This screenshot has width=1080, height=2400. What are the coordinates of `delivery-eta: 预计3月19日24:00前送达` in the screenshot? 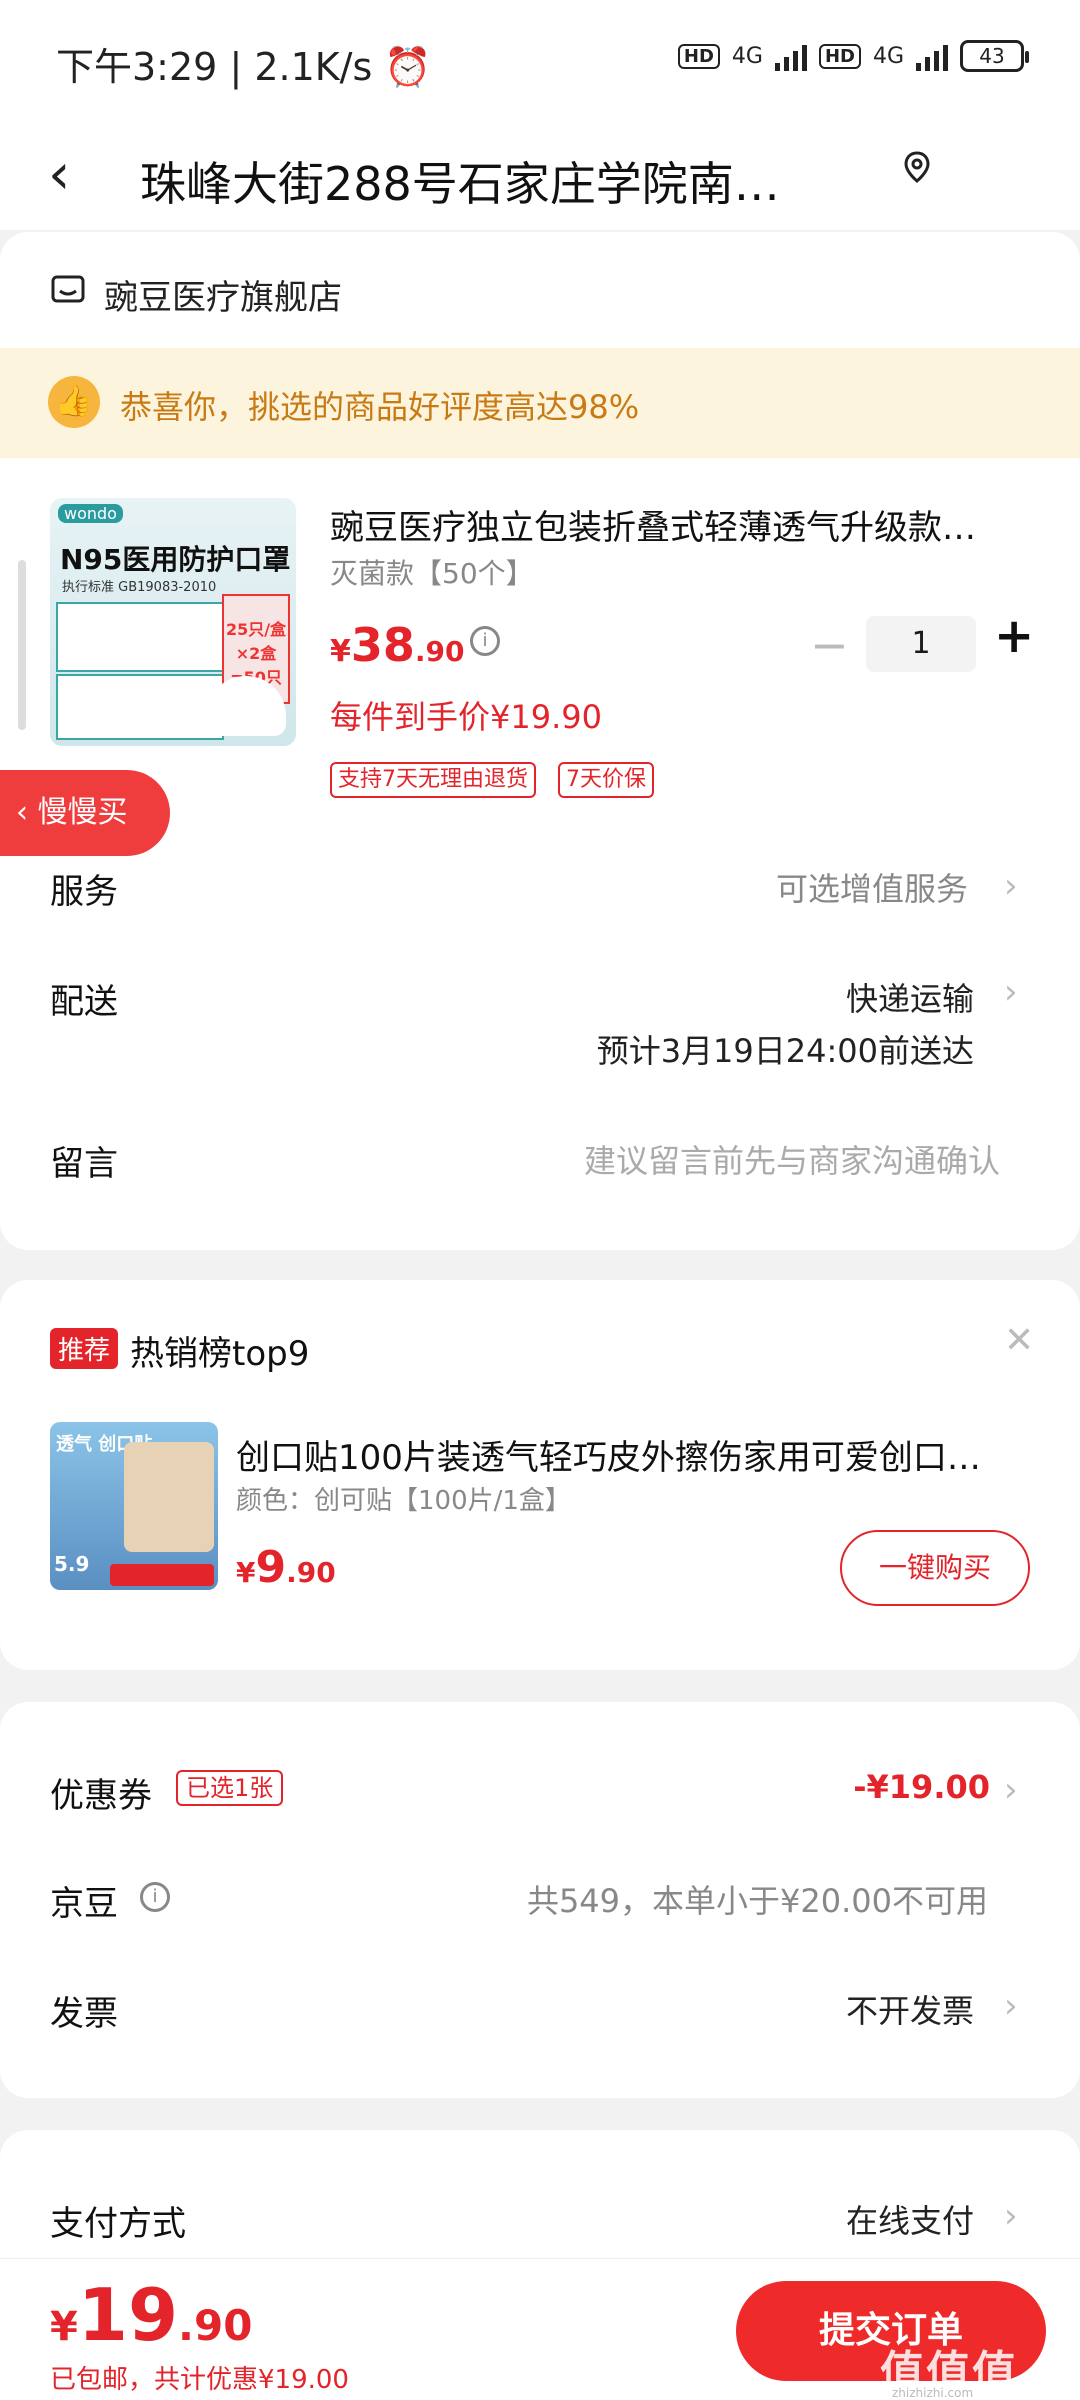 It's located at (785, 1051).